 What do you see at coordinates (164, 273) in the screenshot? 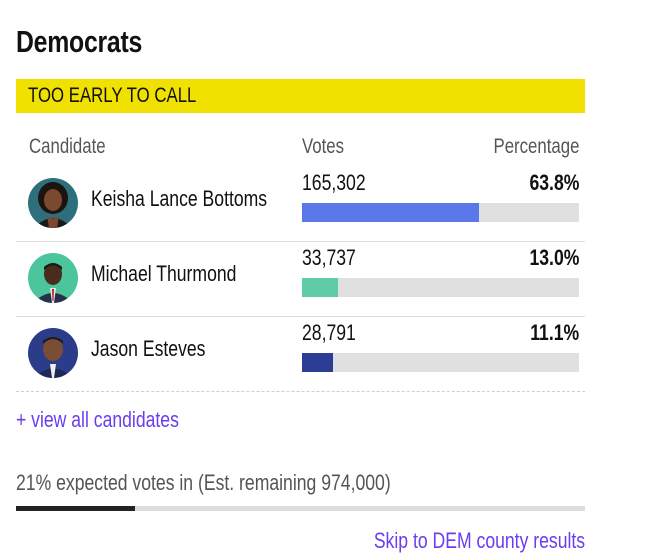
I see `candidate-name: Michael Thurmond` at bounding box center [164, 273].